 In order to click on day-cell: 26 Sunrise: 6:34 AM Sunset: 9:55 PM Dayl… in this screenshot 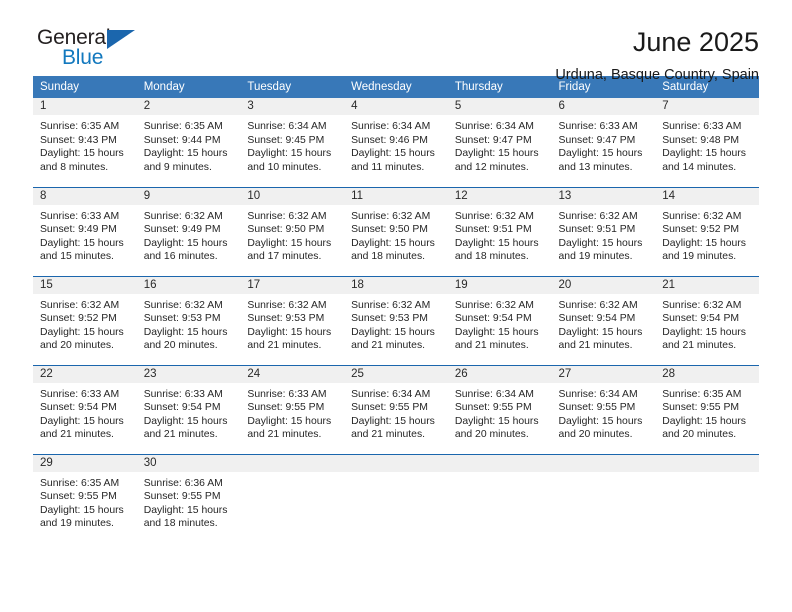, I will do `click(499, 409)`.